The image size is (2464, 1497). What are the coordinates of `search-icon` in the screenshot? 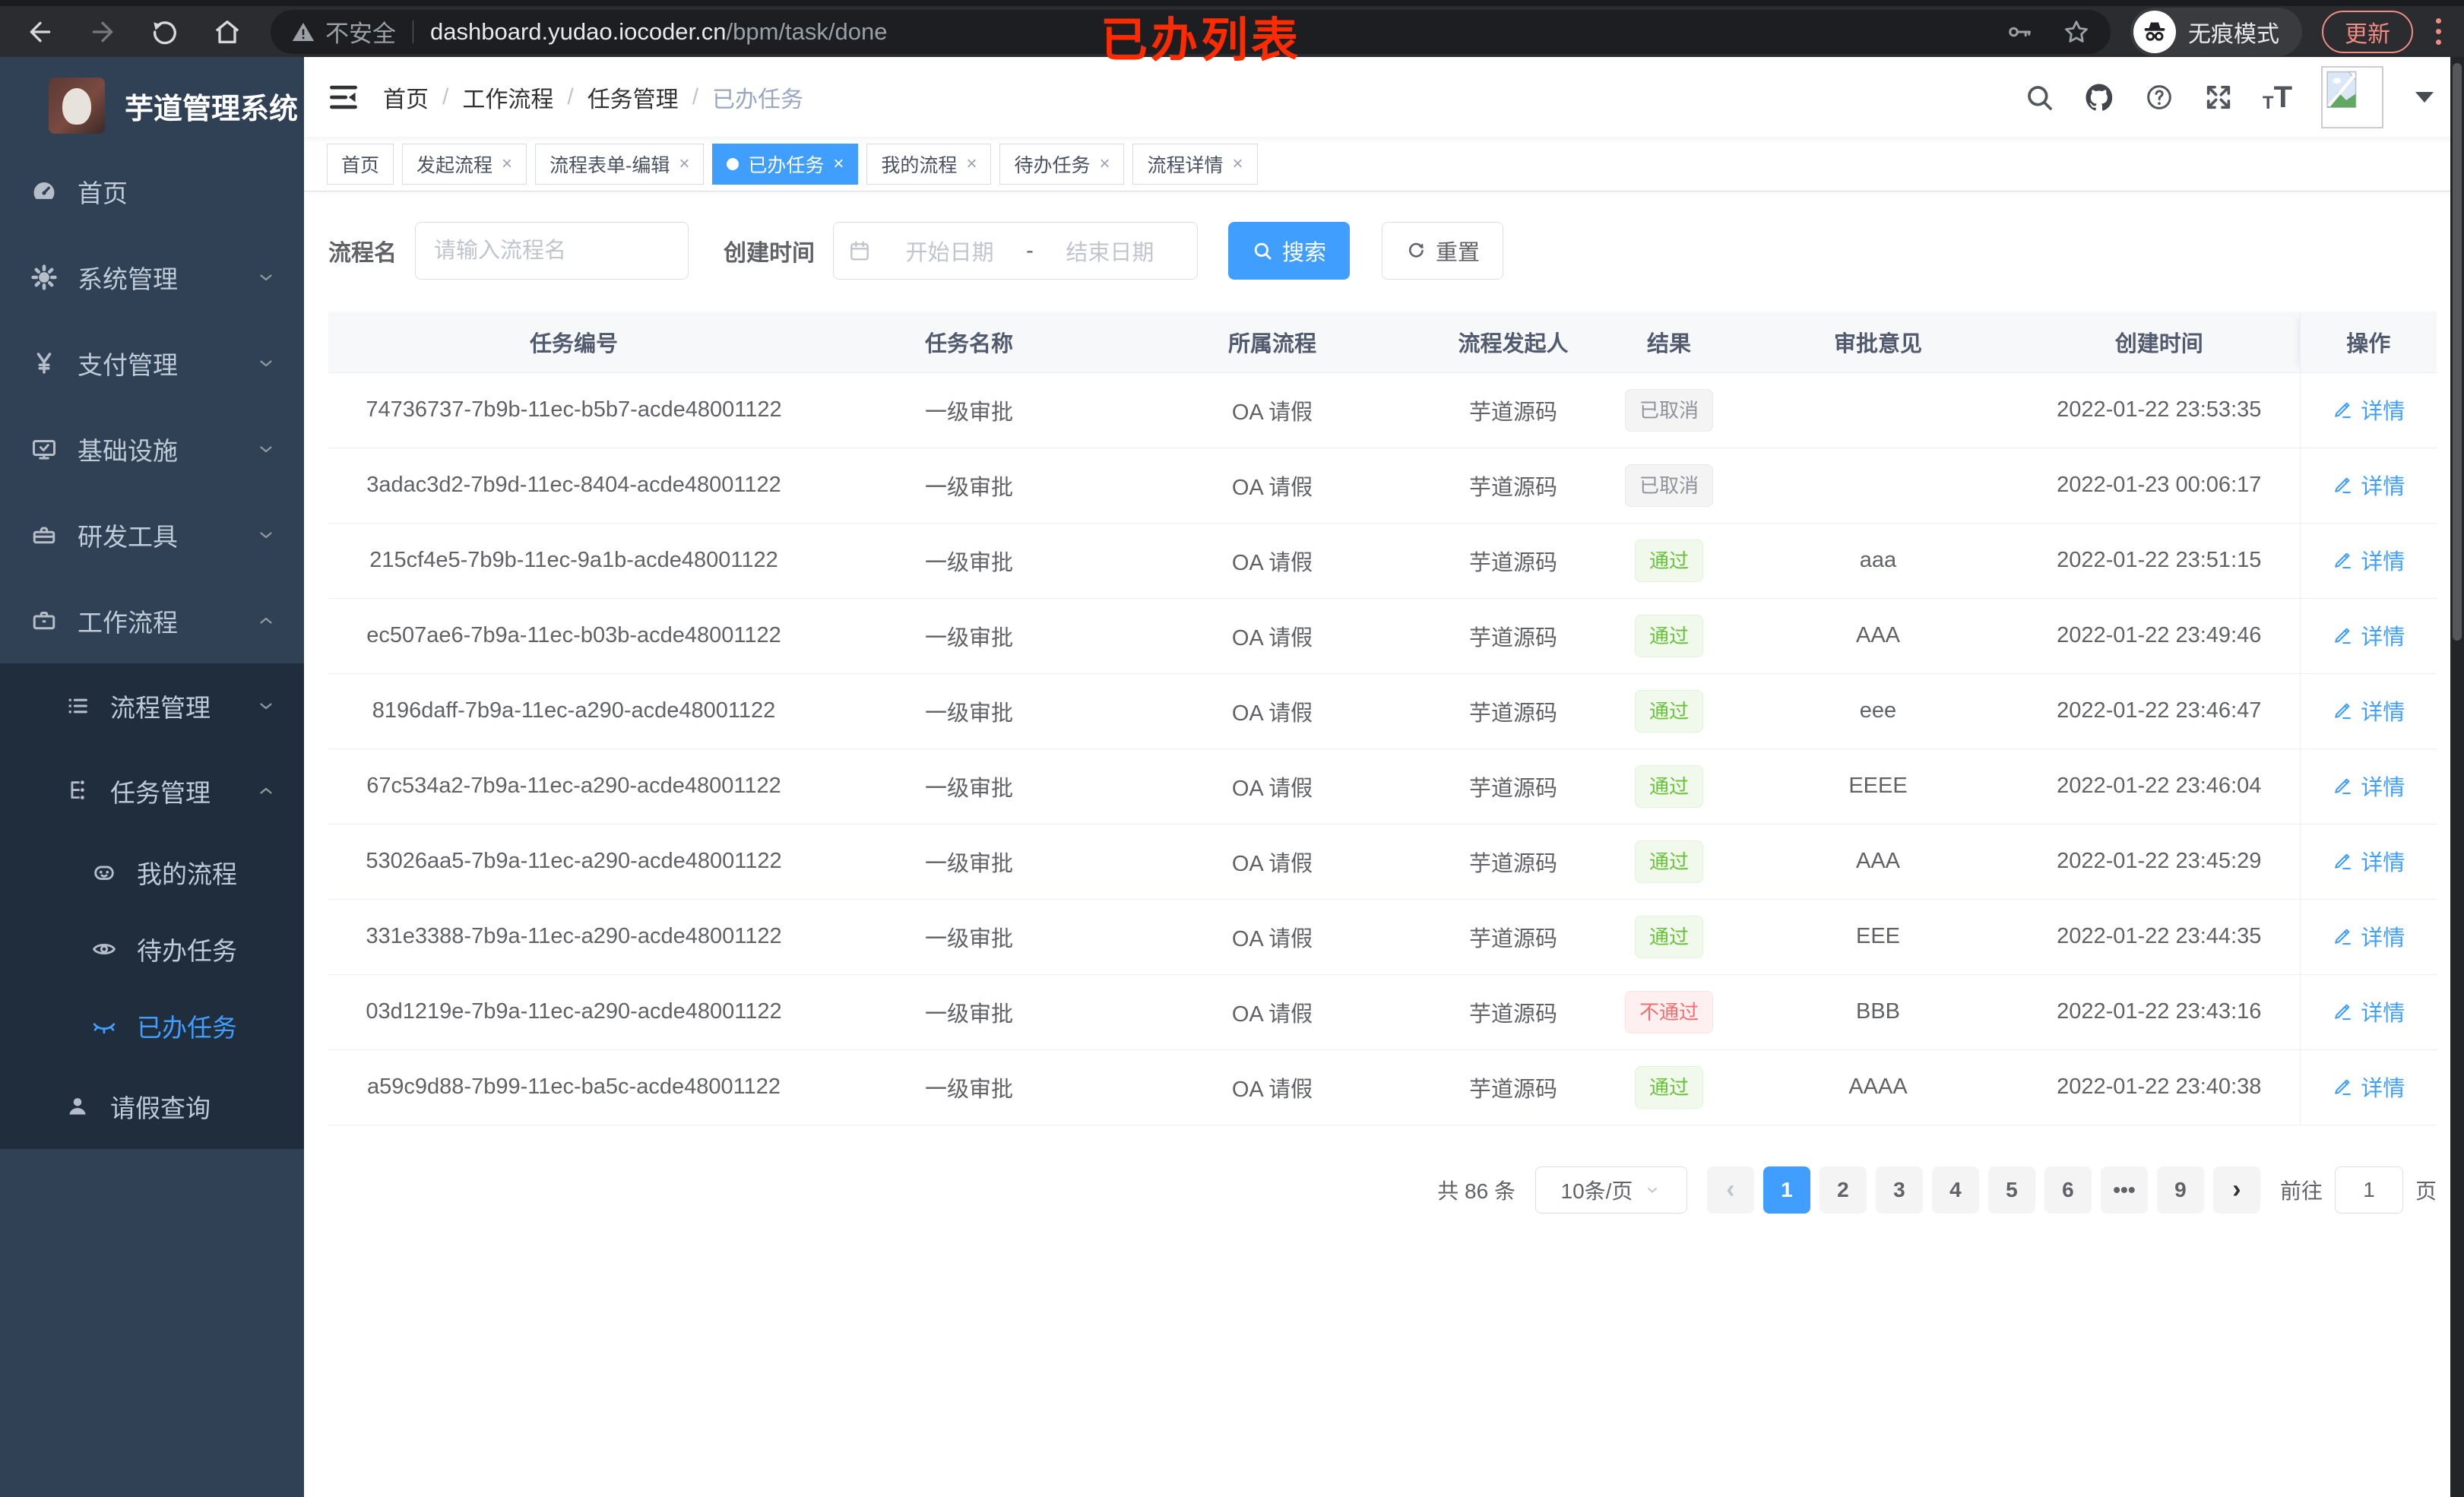 It's located at (2039, 97).